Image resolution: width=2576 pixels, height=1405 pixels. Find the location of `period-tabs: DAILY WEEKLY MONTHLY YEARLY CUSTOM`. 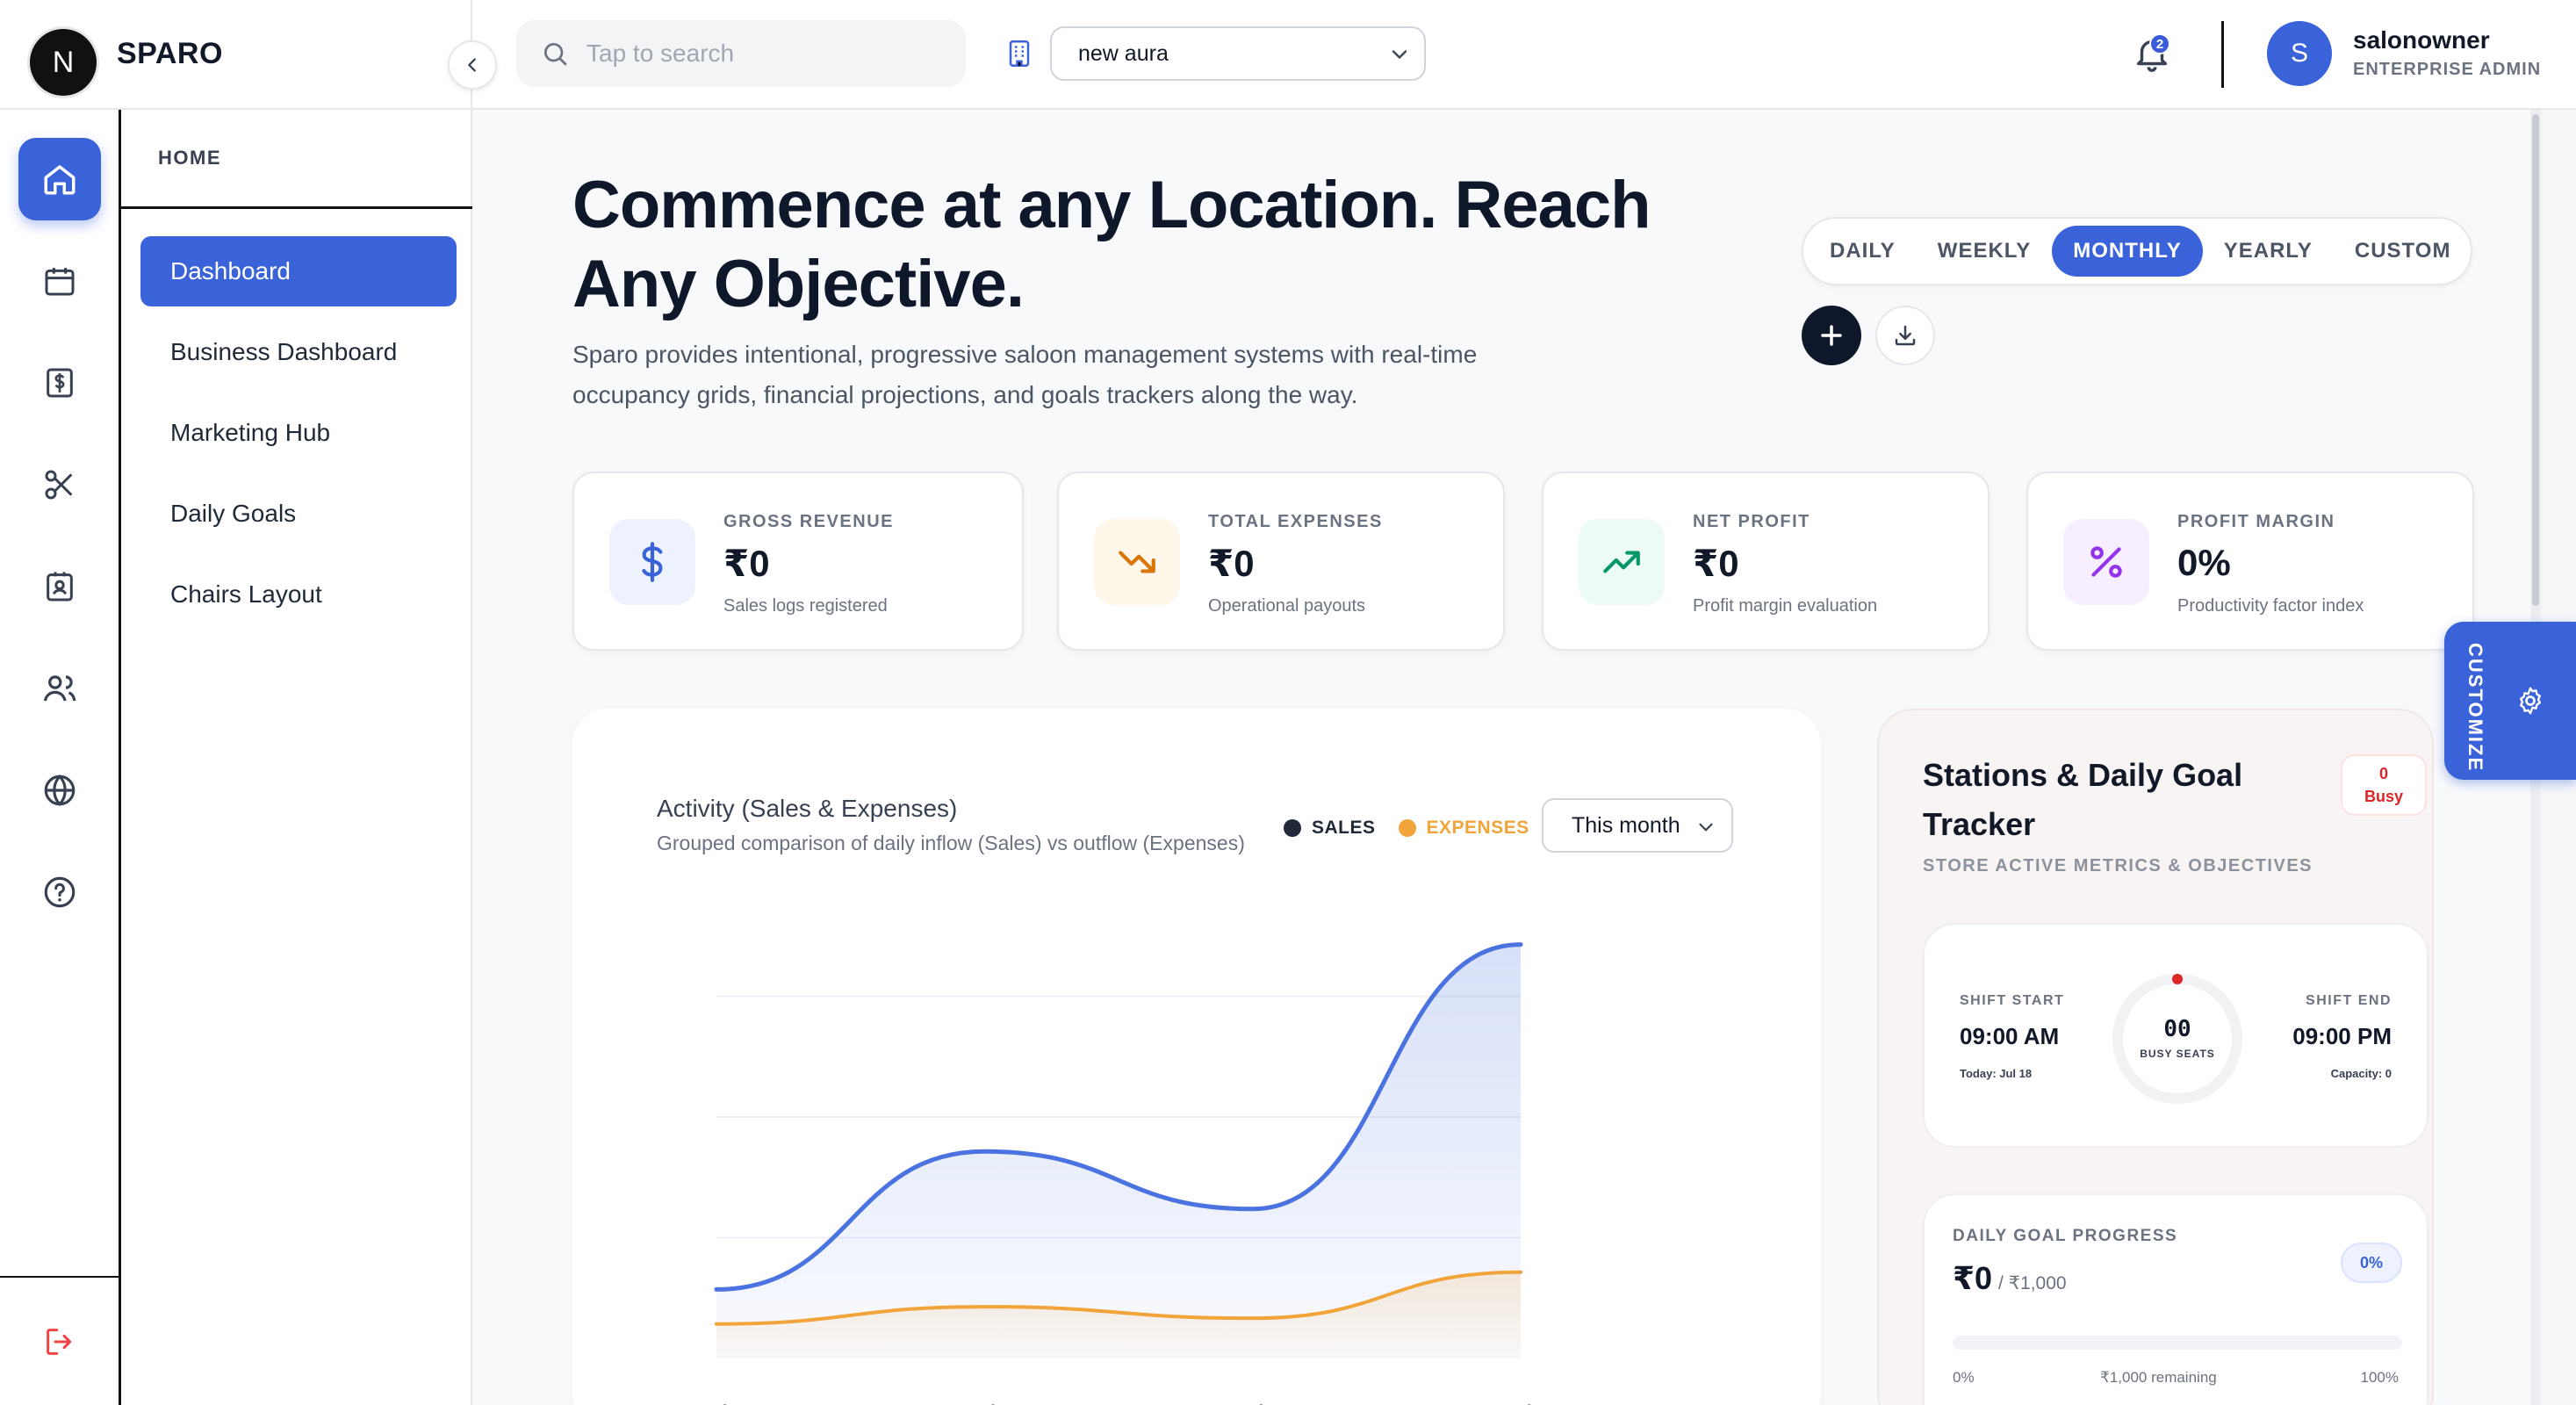

period-tabs: DAILY WEEKLY MONTHLY YEARLY CUSTOM is located at coordinates (2137, 251).